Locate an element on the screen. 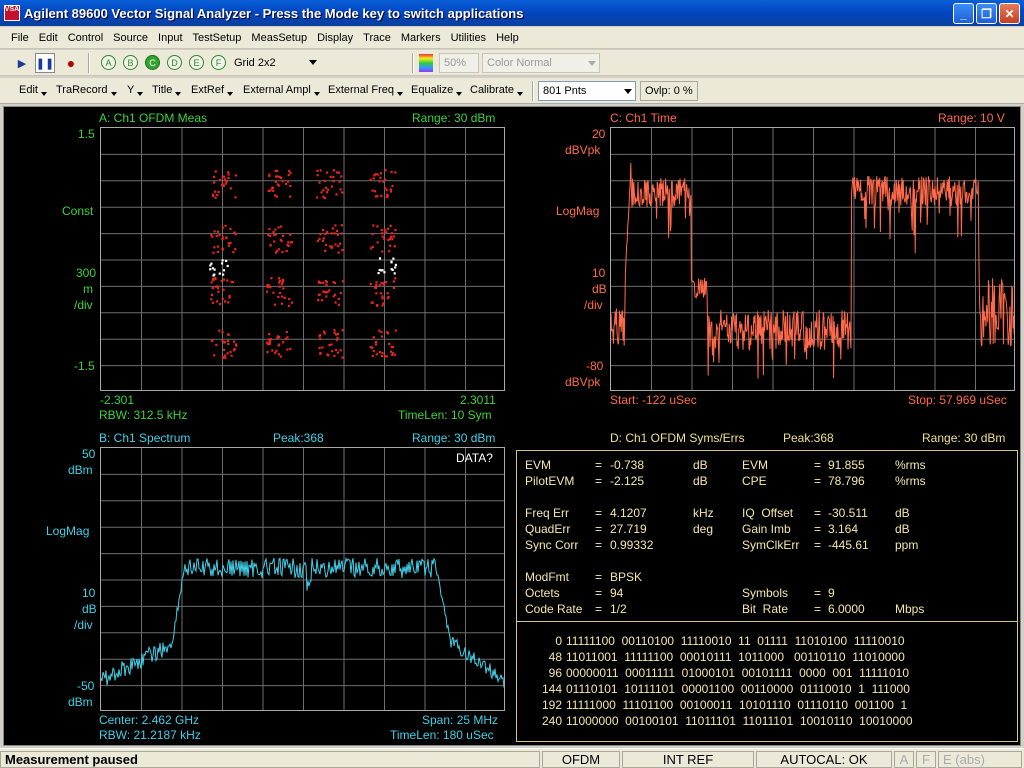 This screenshot has width=1024, height=768. points-select: 801 Pnts is located at coordinates (587, 91).